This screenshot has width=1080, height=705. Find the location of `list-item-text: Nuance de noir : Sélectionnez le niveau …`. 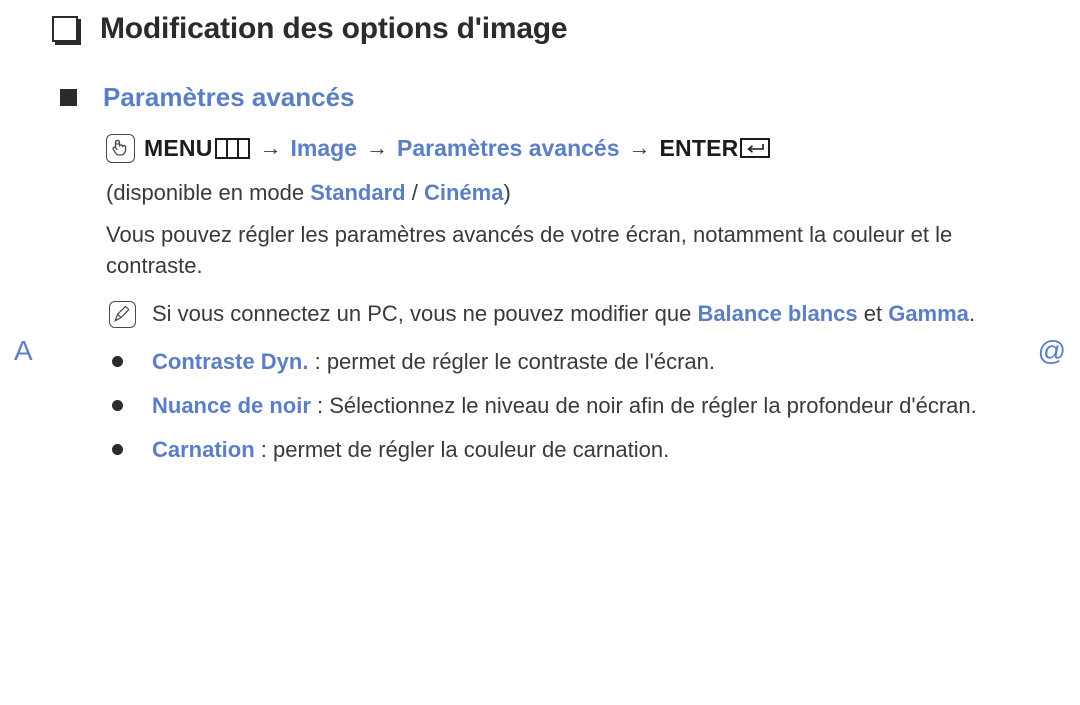

list-item-text: Nuance de noir : Sélectionnez le niveau … is located at coordinates (564, 405).